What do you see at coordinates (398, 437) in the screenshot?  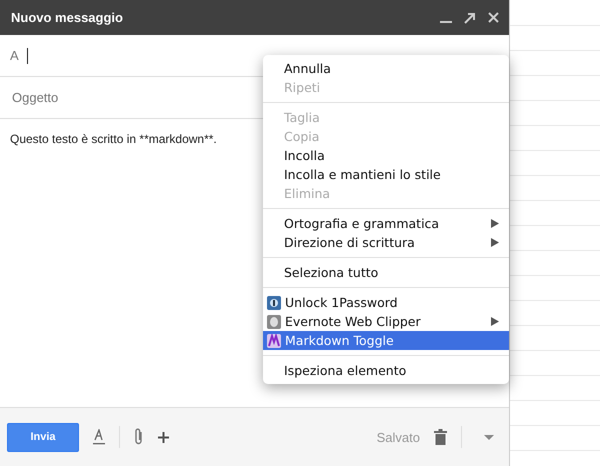 I see `saved-status: Salvato` at bounding box center [398, 437].